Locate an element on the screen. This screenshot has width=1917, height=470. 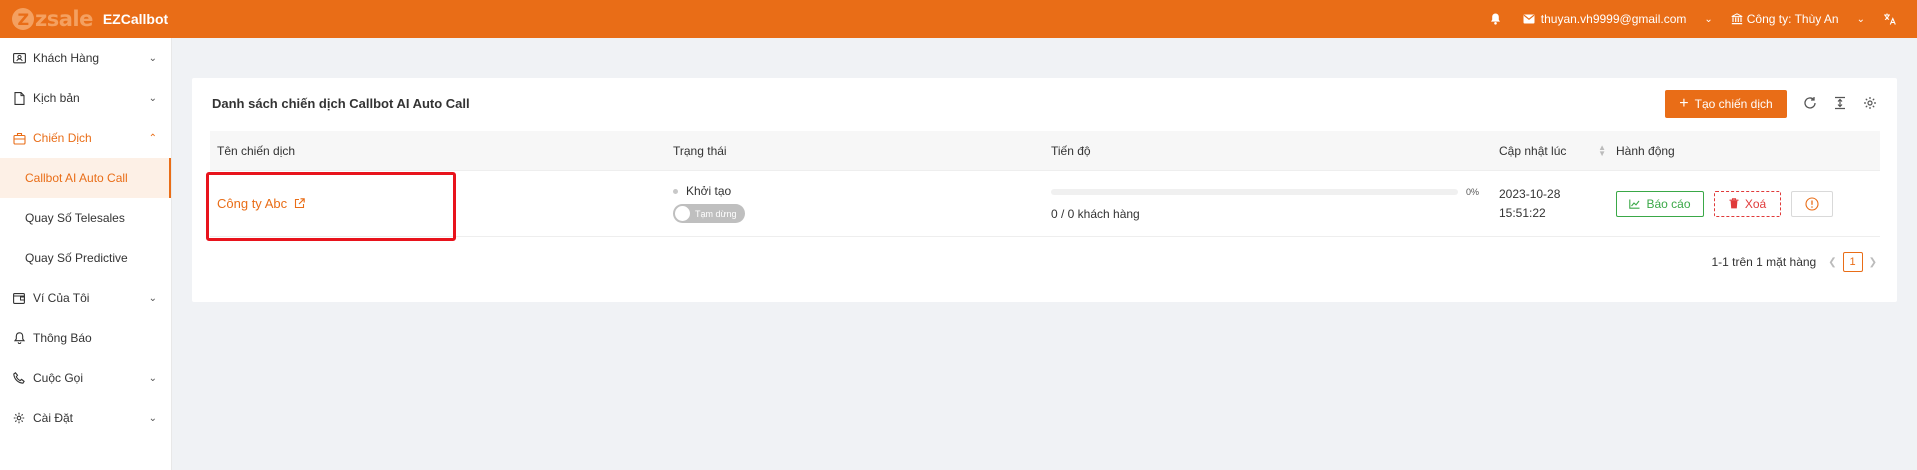
updated-date: 2023-10-28 is located at coordinates (1530, 193).